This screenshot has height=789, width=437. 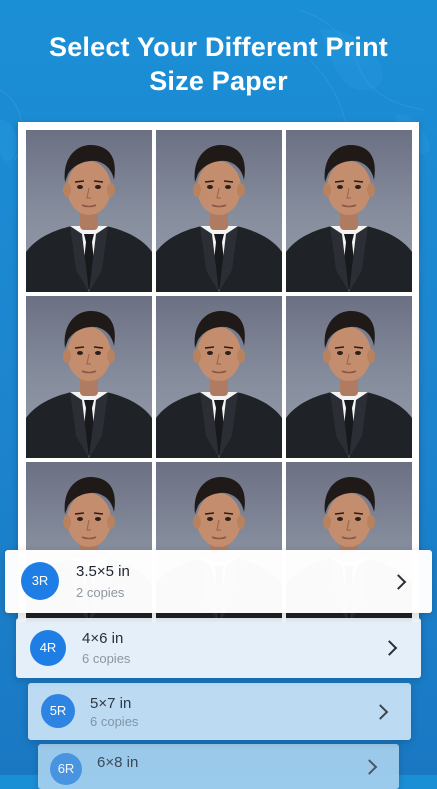 What do you see at coordinates (103, 571) in the screenshot?
I see `size-label: 3.5×5 in` at bounding box center [103, 571].